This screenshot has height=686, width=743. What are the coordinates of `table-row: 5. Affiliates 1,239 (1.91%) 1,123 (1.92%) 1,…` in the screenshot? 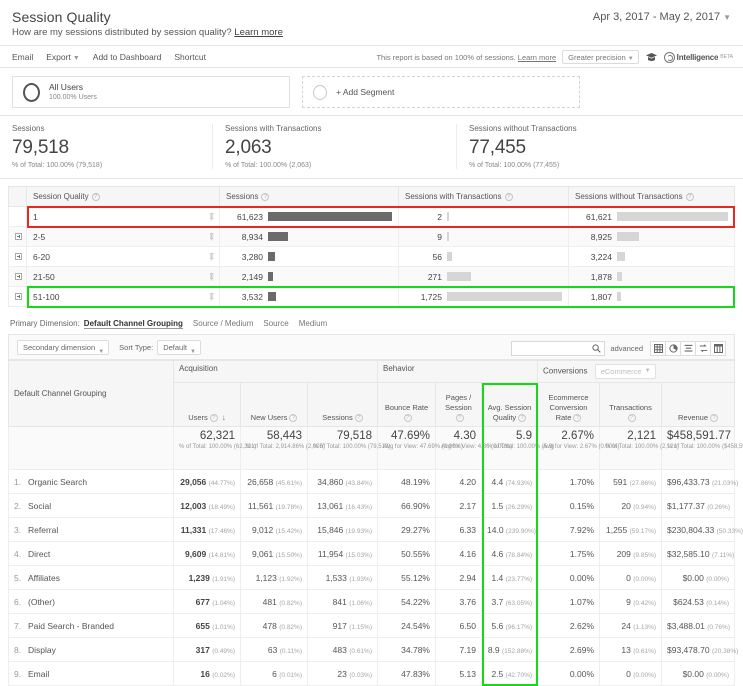 It's located at (371, 577).